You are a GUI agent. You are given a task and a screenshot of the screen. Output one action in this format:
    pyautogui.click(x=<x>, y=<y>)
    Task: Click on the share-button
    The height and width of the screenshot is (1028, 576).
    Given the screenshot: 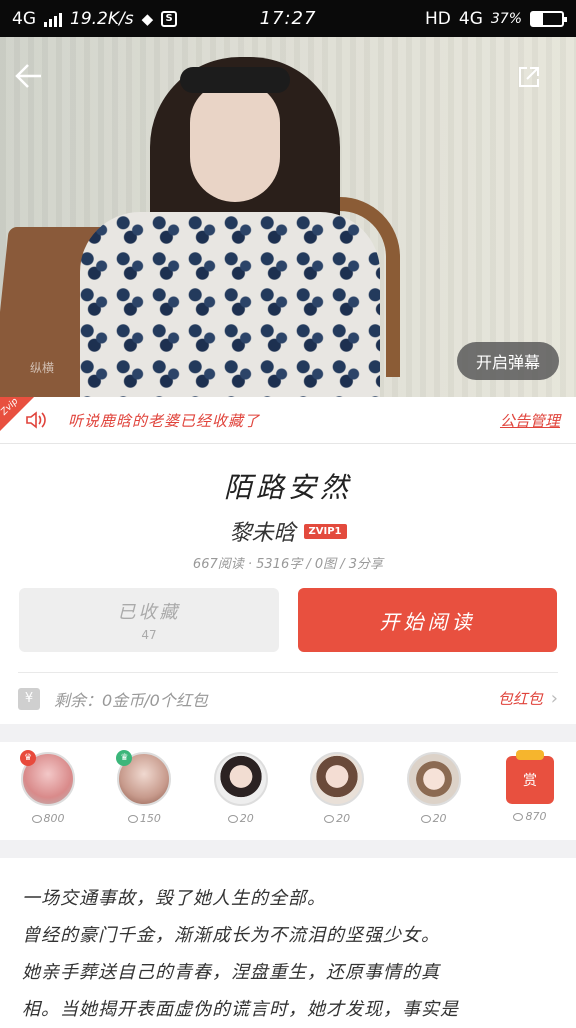 What is the action you would take?
    pyautogui.click(x=529, y=77)
    